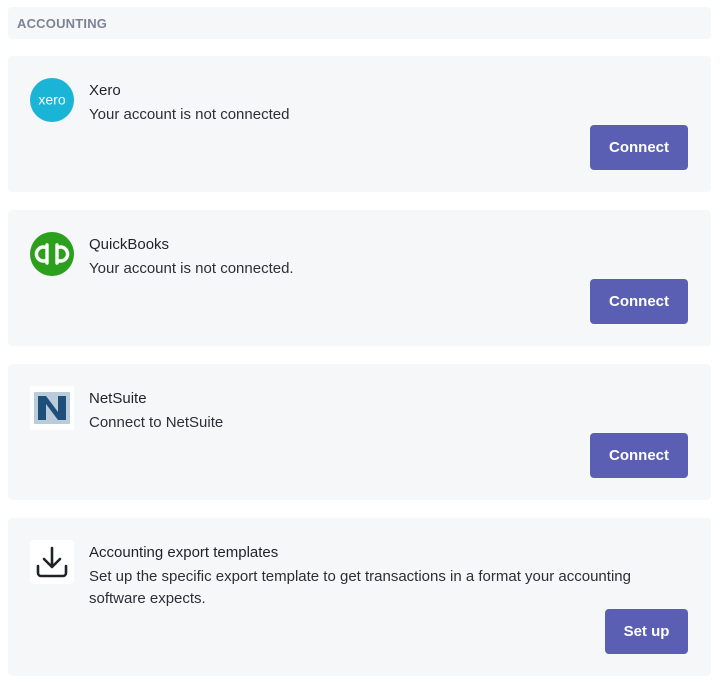 The image size is (721, 687). What do you see at coordinates (184, 552) in the screenshot?
I see `integration-title: Accounting export templates` at bounding box center [184, 552].